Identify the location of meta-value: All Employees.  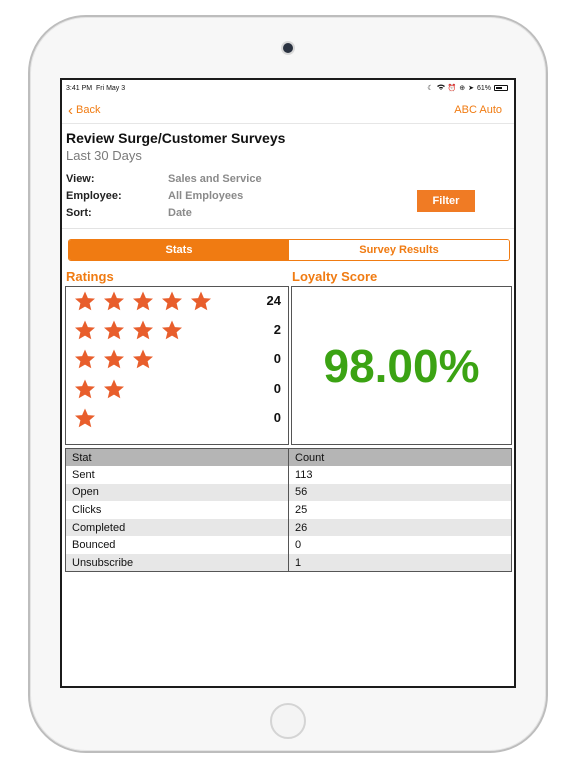
(206, 195).